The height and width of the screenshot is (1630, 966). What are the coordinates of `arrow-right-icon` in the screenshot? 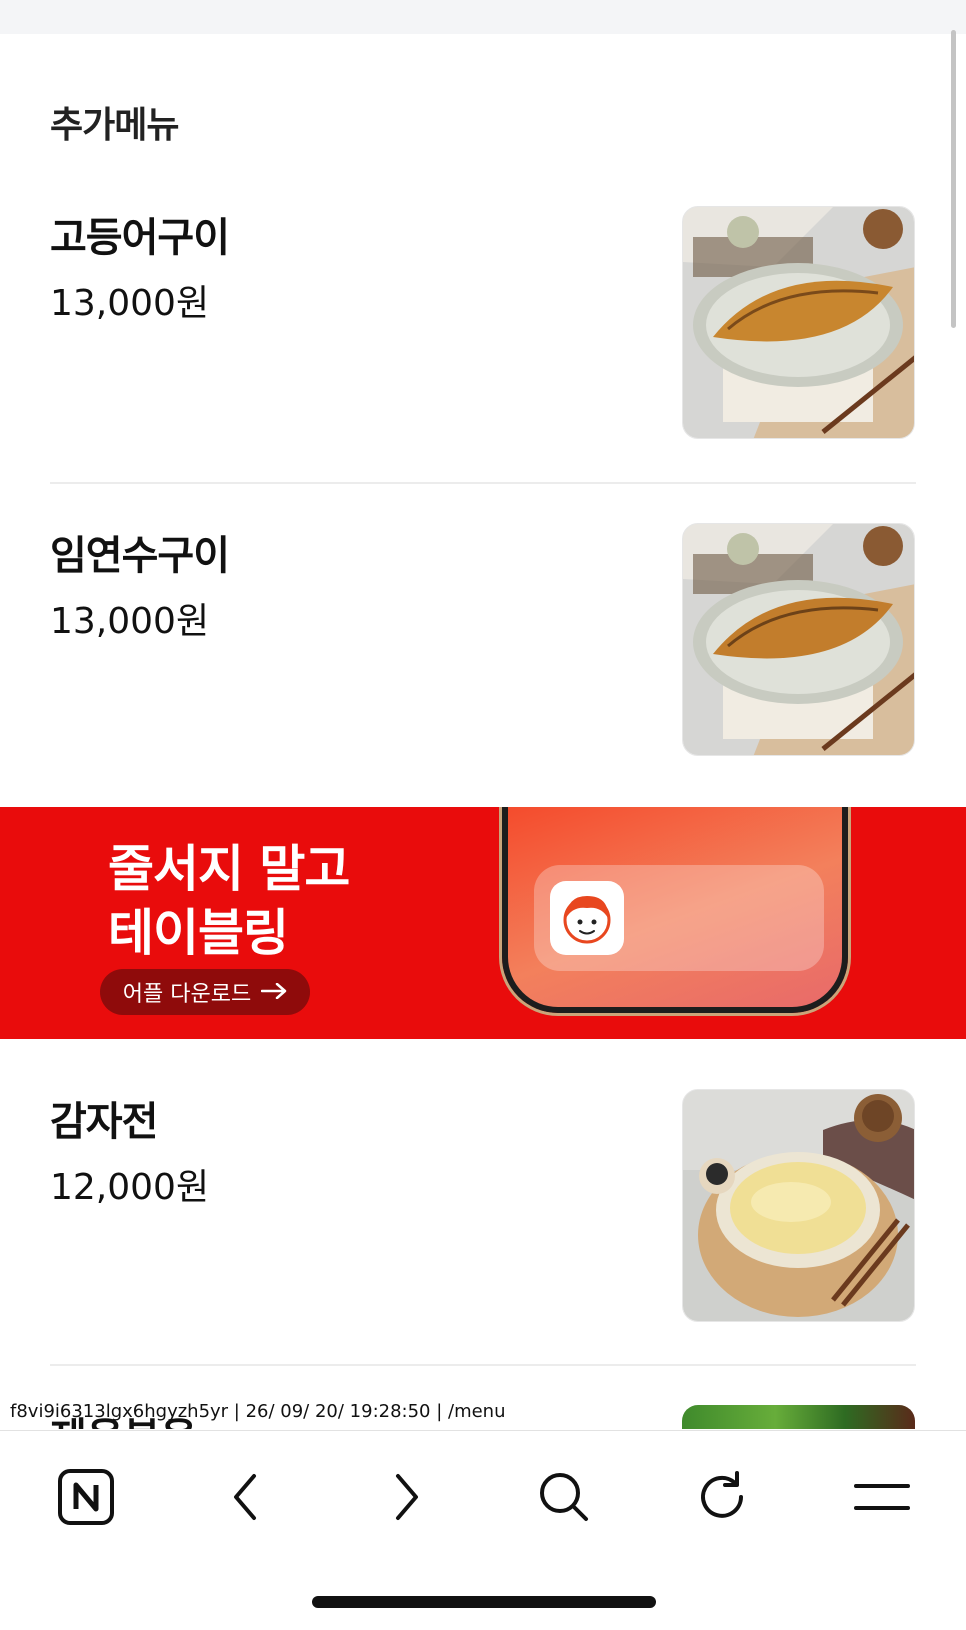 It's located at (273, 992).